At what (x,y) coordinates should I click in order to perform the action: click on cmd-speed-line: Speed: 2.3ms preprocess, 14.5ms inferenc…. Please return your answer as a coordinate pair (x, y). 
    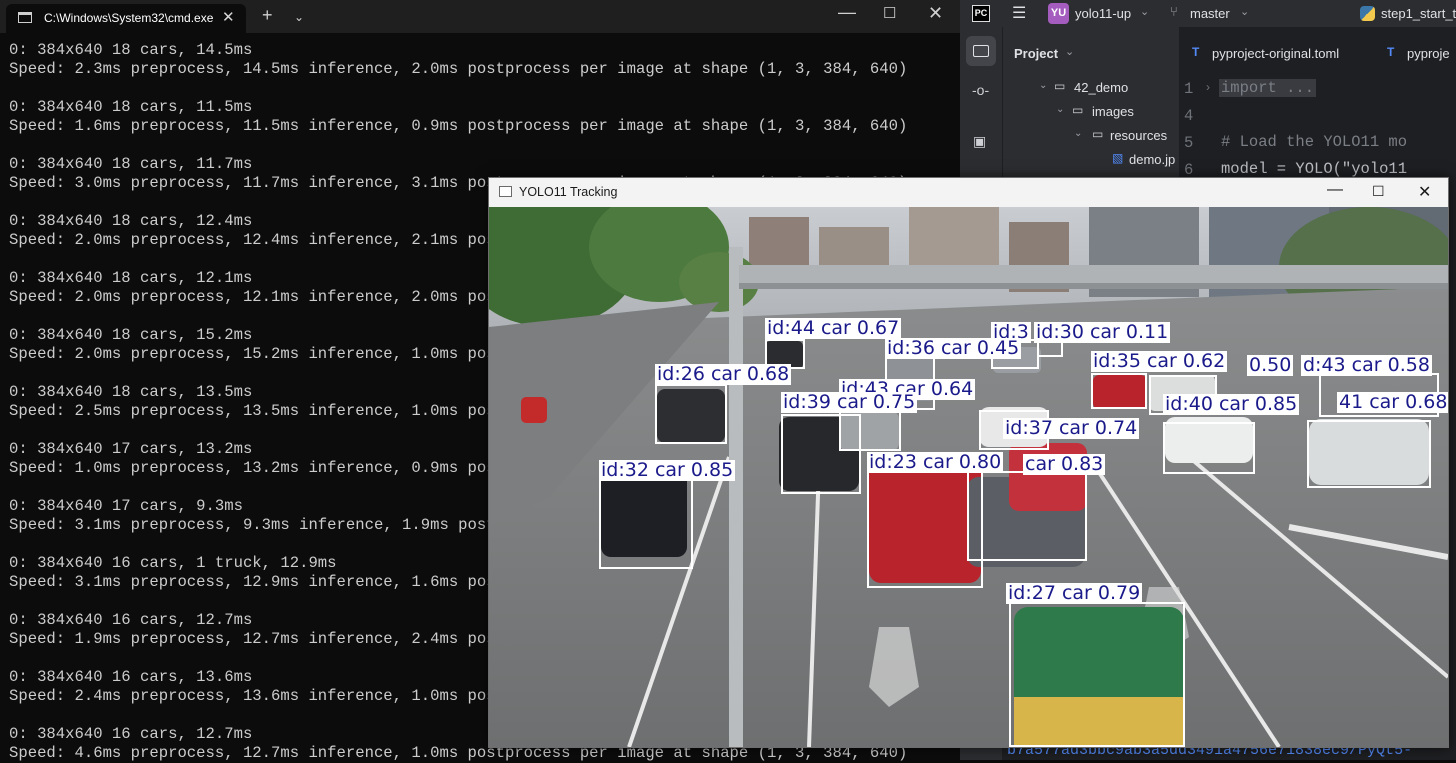
    Looking at the image, I should click on (458, 69).